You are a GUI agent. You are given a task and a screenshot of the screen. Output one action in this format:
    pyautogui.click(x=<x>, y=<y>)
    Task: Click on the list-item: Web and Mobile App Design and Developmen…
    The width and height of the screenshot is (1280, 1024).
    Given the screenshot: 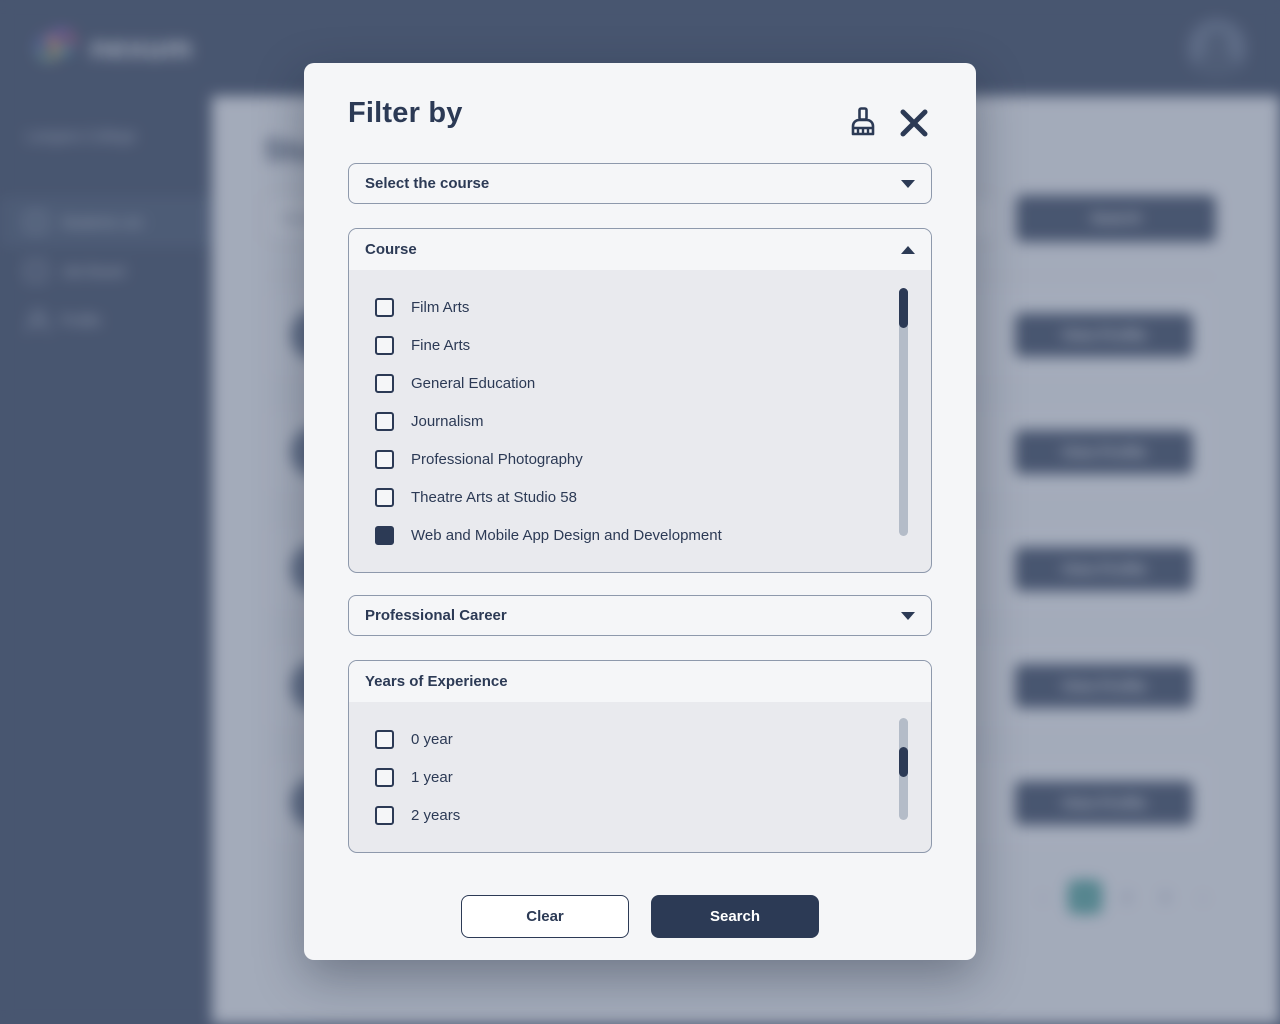 What is the action you would take?
    pyautogui.click(x=640, y=535)
    